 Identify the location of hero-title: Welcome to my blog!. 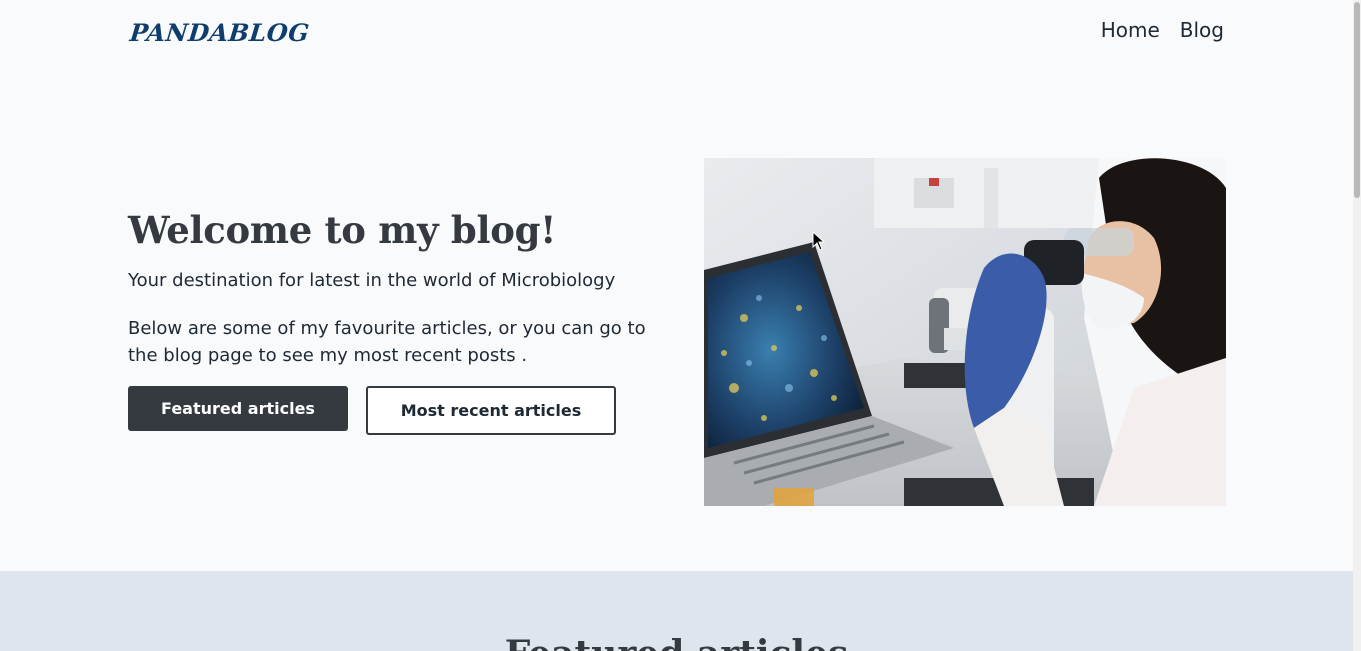
(342, 230).